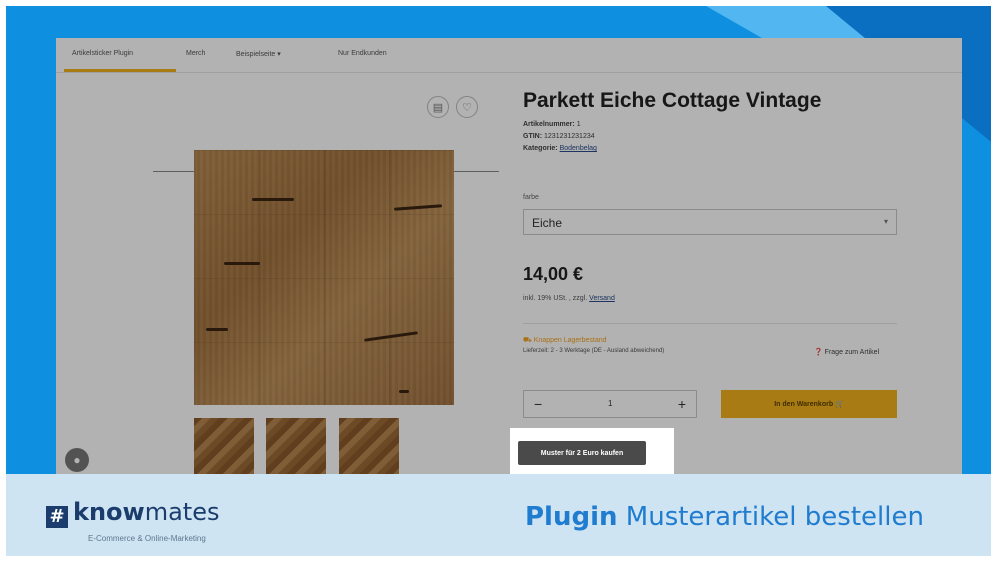 This screenshot has width=997, height=562. I want to click on knowmates-logo: # knowmates, so click(132, 513).